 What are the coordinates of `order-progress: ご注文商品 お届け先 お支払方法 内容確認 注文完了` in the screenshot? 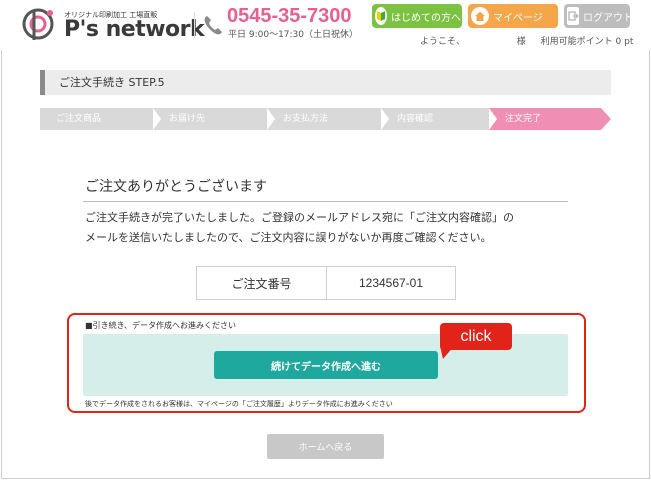 It's located at (325, 119).